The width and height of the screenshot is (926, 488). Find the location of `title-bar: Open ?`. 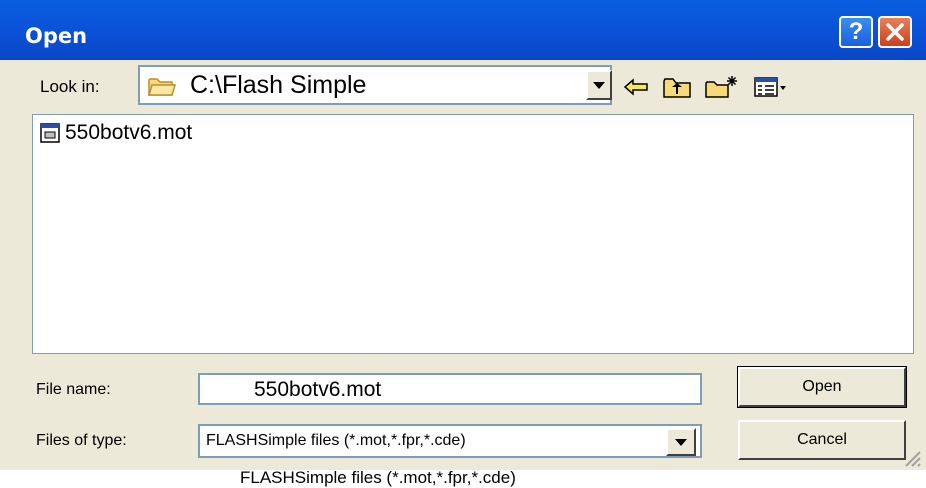

title-bar: Open ? is located at coordinates (463, 30).